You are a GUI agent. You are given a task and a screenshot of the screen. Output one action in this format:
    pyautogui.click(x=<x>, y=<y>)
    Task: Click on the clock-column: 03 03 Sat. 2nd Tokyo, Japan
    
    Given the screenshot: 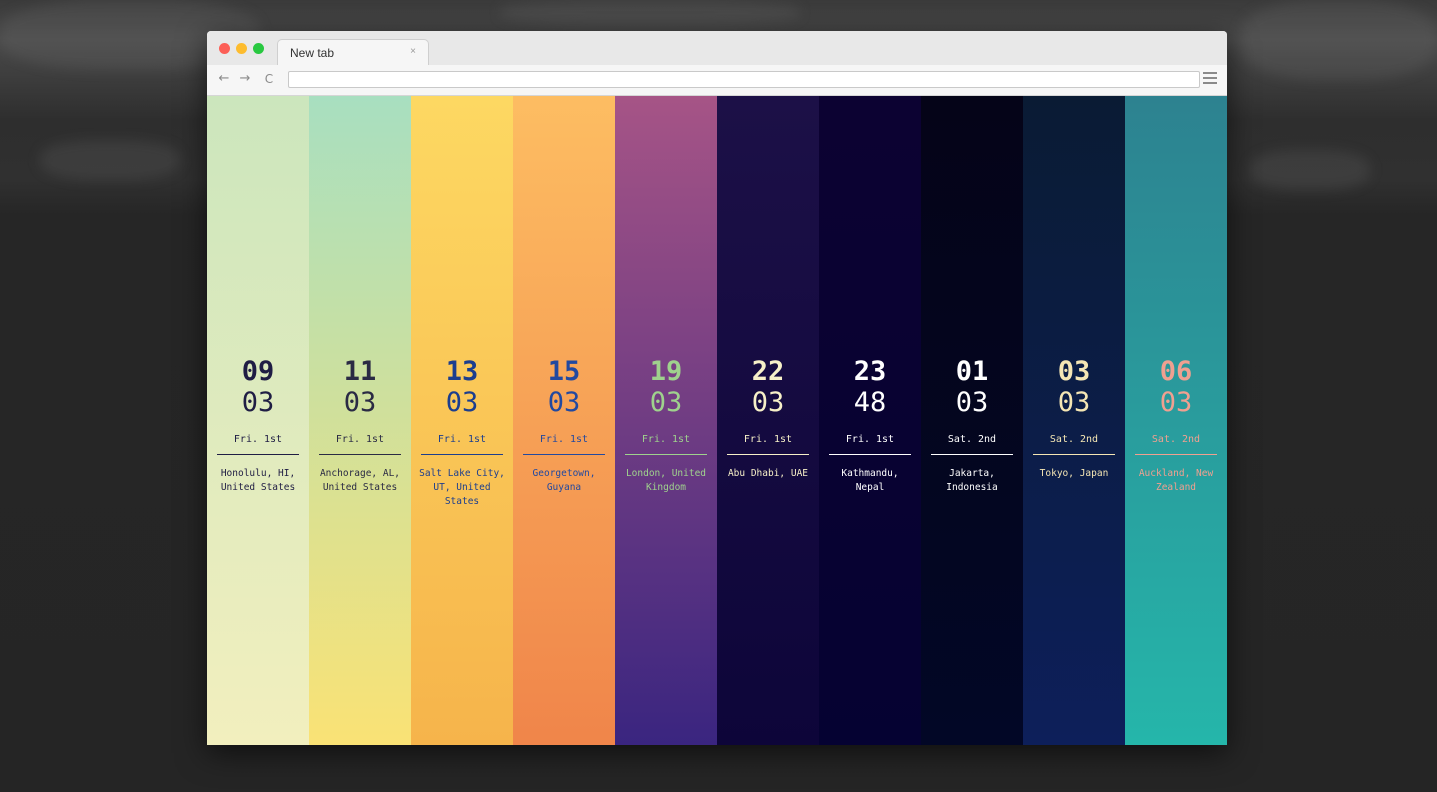 What is the action you would take?
    pyautogui.click(x=1074, y=420)
    